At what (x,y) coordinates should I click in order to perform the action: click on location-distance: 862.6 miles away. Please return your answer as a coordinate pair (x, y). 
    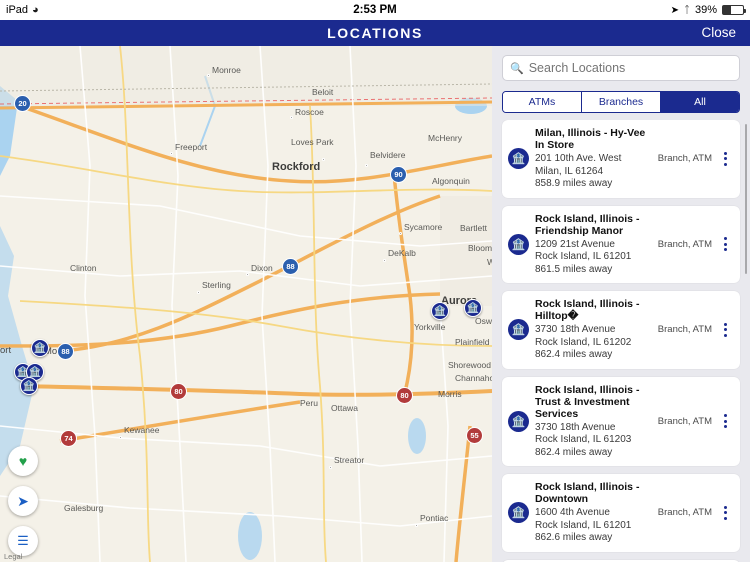
    Looking at the image, I should click on (574, 537).